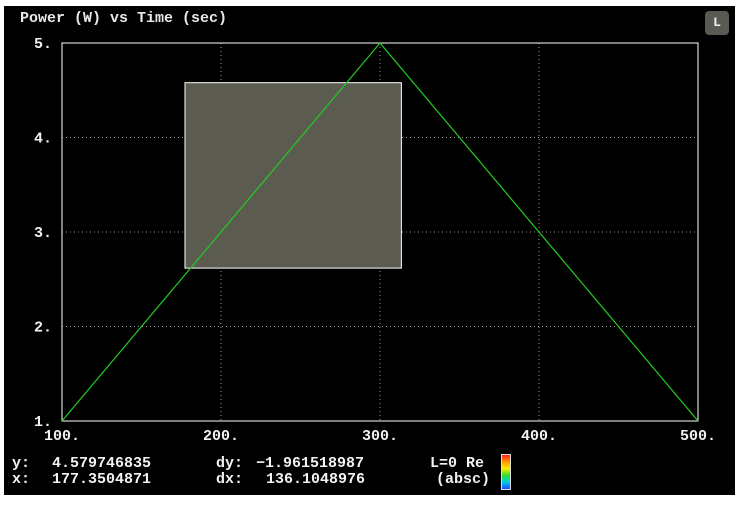 The image size is (740, 516). I want to click on dx-readout-value: 136.1048976, so click(316, 479).